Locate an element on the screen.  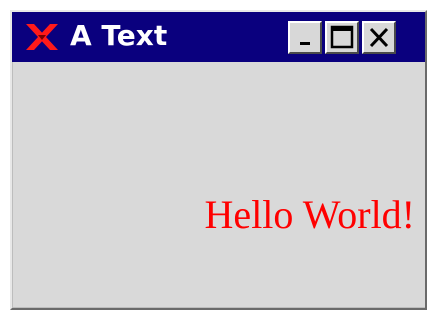
minimize-icon is located at coordinates (305, 43).